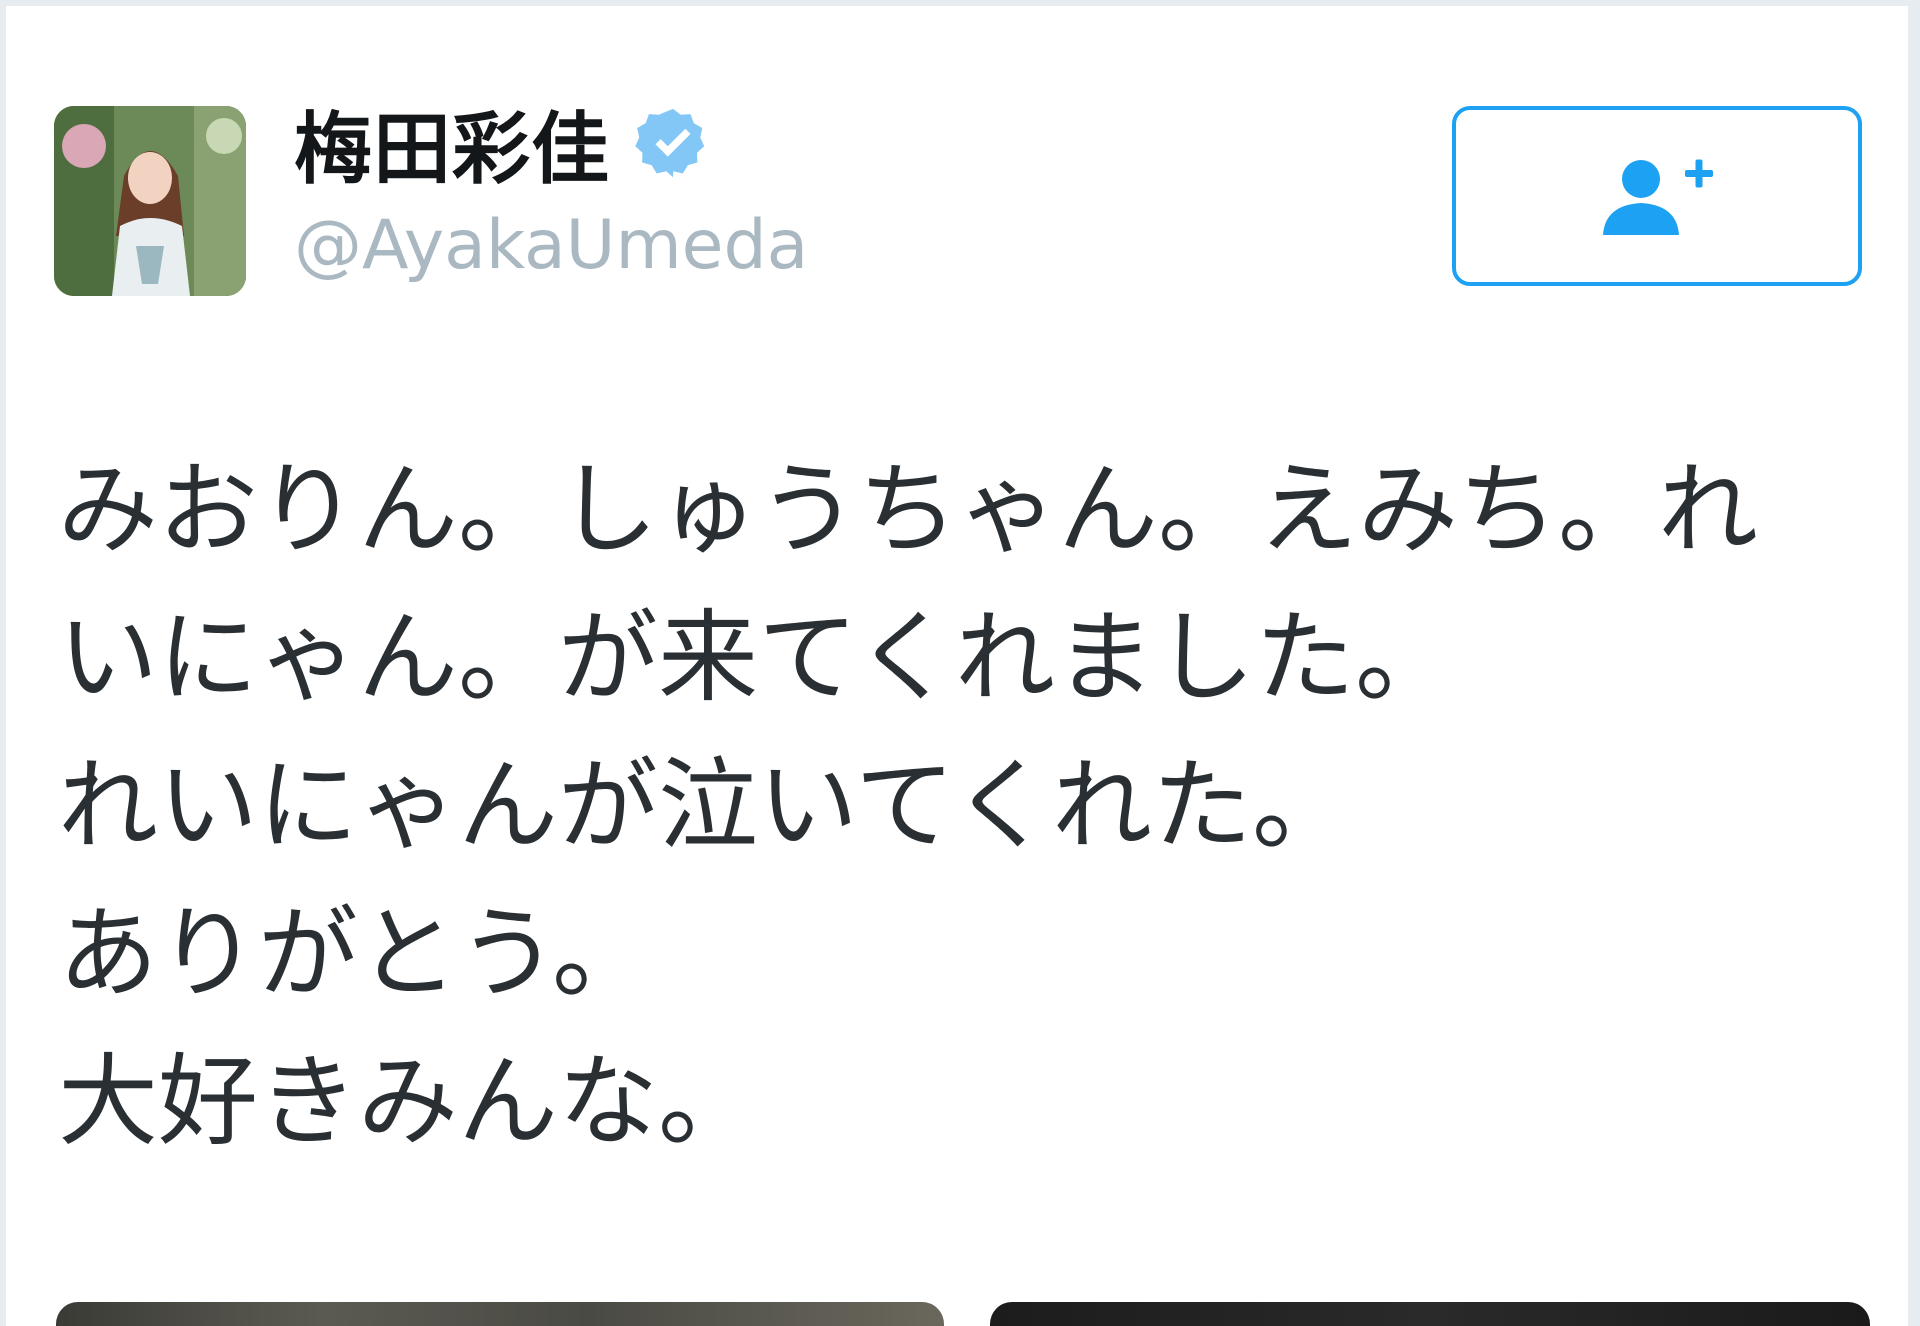  Describe the element at coordinates (355, 953) in the screenshot. I see `tweet-text-line: ありがとう。` at that location.